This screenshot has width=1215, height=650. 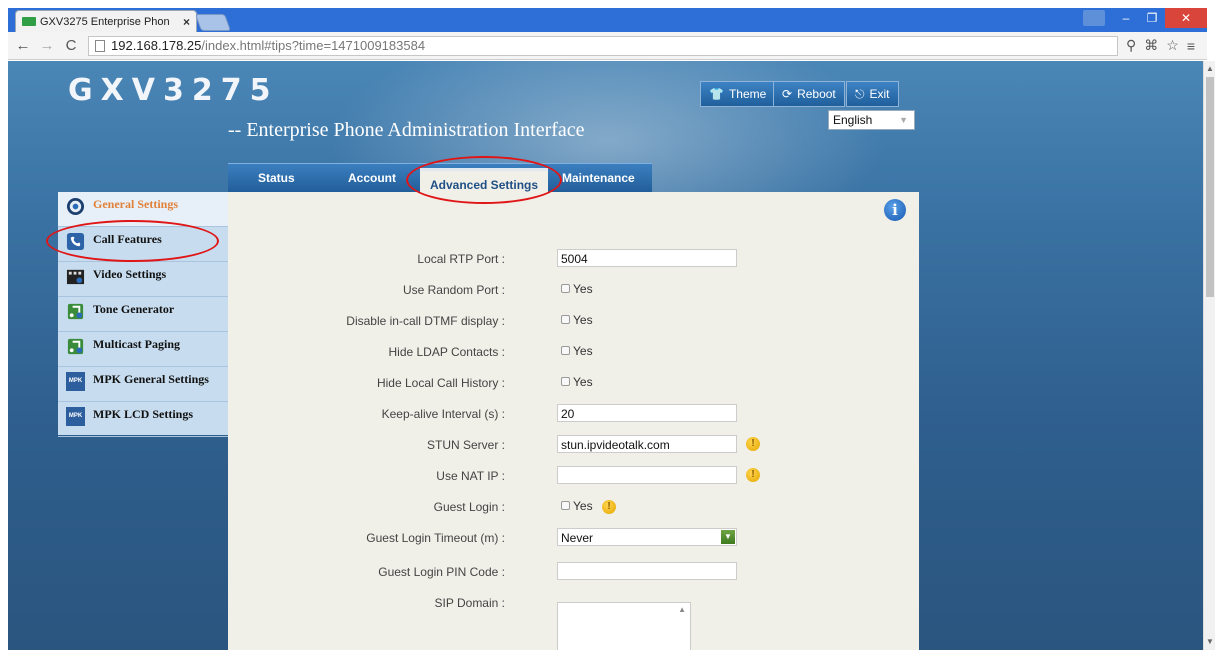 What do you see at coordinates (583, 506) in the screenshot?
I see `guest-login-option: Yes` at bounding box center [583, 506].